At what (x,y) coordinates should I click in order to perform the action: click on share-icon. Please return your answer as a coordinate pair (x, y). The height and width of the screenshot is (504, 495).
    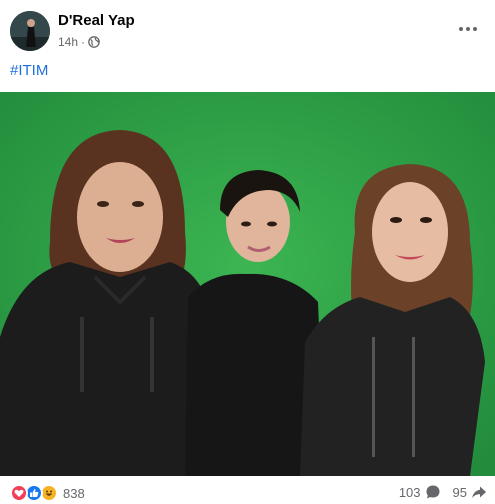
    Looking at the image, I should click on (479, 492).